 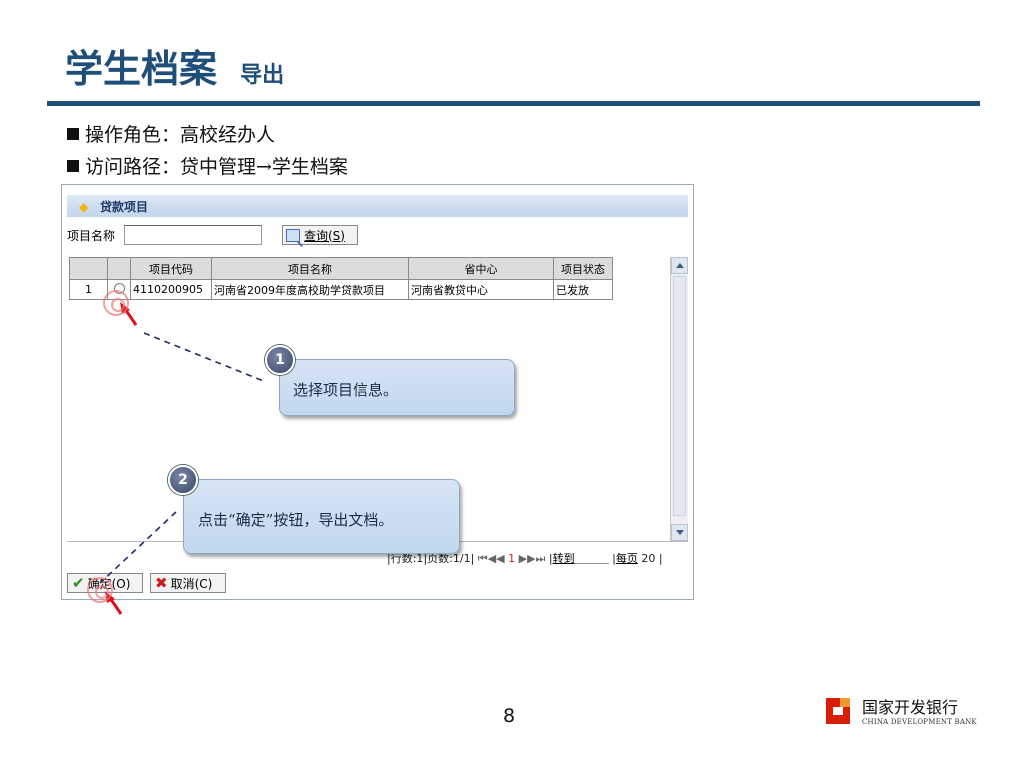 What do you see at coordinates (183, 480) in the screenshot?
I see `step-badge-2: 2` at bounding box center [183, 480].